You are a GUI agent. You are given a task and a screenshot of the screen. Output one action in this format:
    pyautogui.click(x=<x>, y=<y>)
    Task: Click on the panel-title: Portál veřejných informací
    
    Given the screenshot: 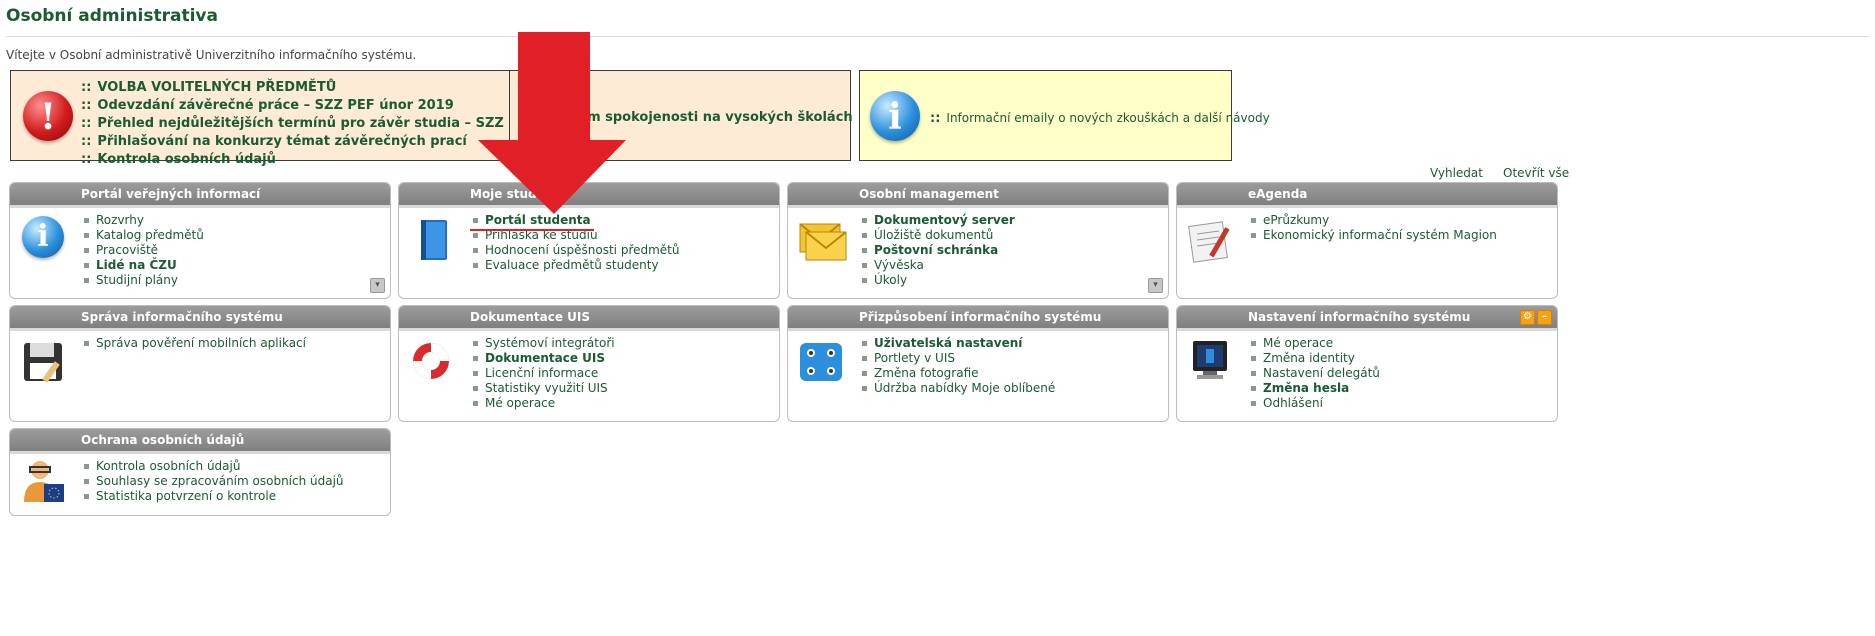 What is the action you would take?
    pyautogui.click(x=200, y=195)
    